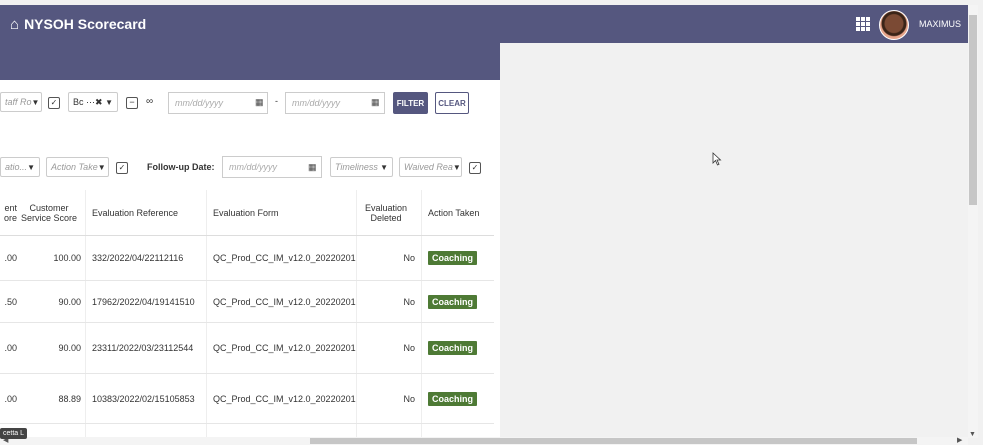 This screenshot has width=983, height=445. I want to click on collapse-icon: −, so click(132, 103).